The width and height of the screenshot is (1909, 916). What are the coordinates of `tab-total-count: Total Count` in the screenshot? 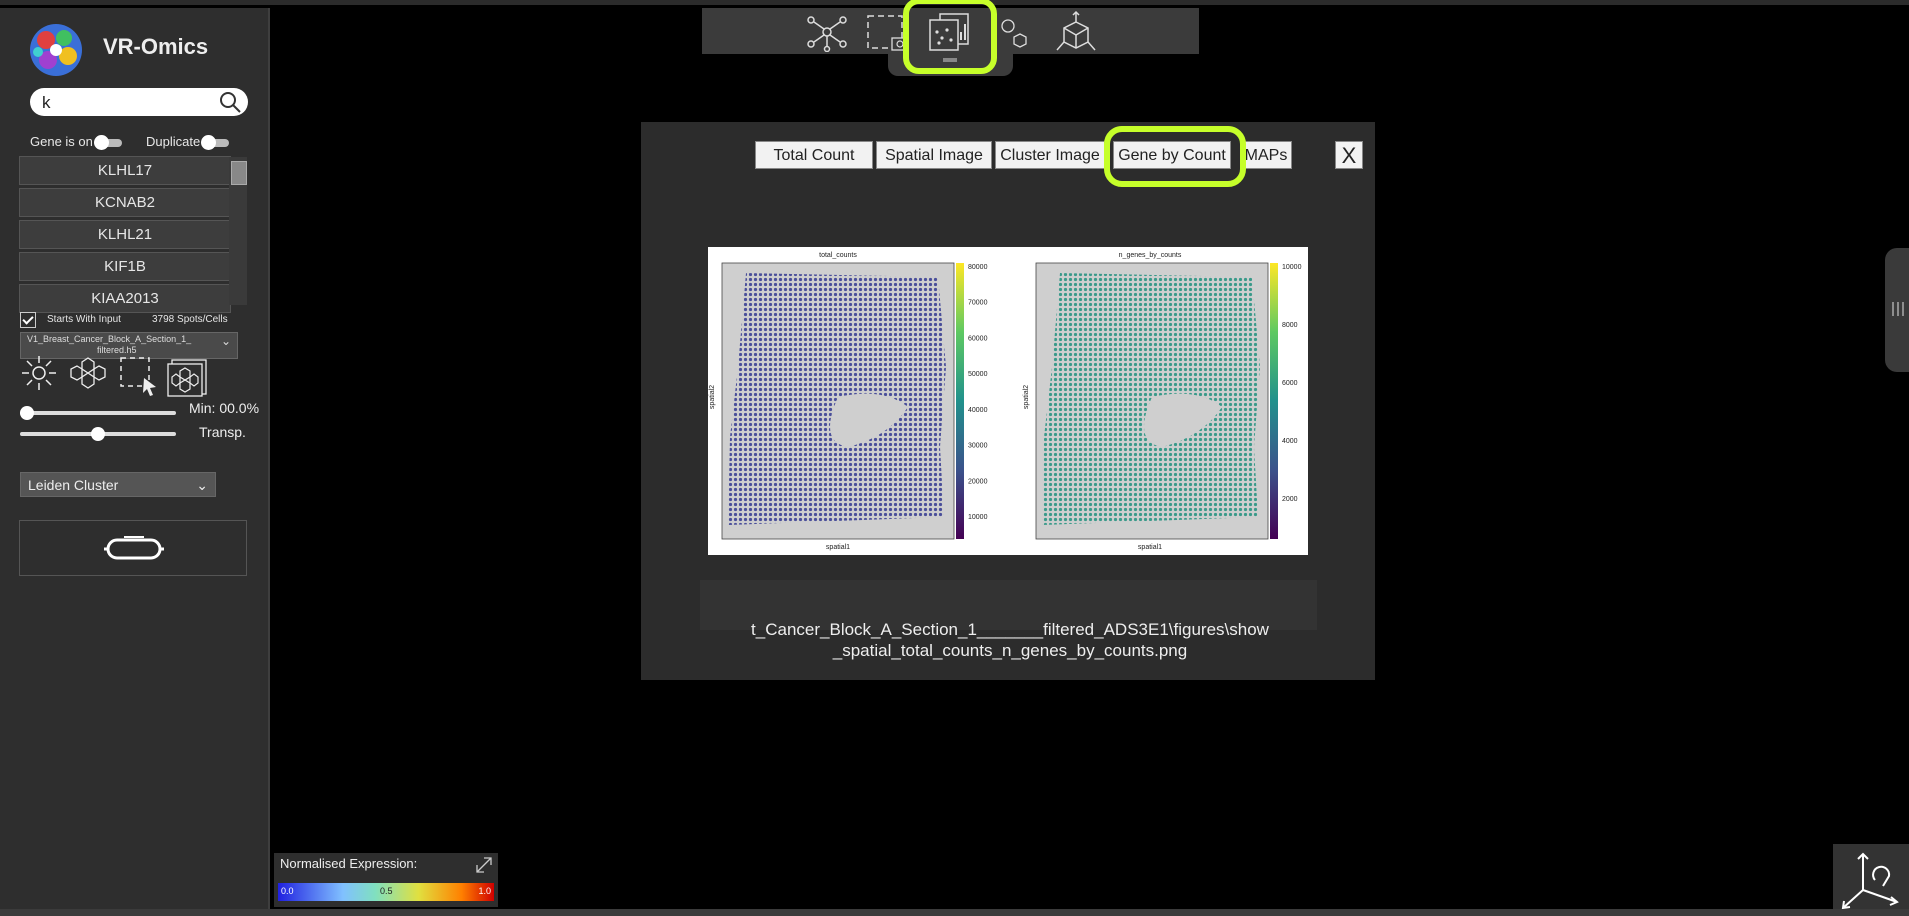 It's located at (814, 155).